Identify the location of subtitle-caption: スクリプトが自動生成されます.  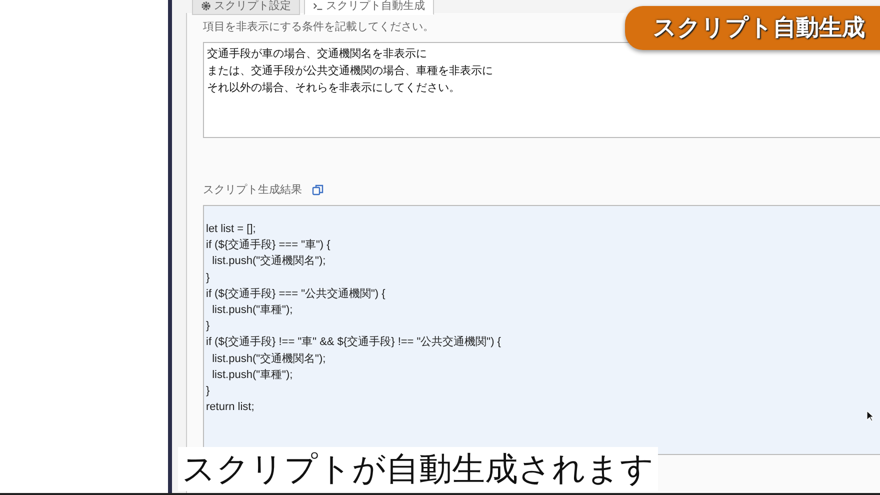
(418, 469).